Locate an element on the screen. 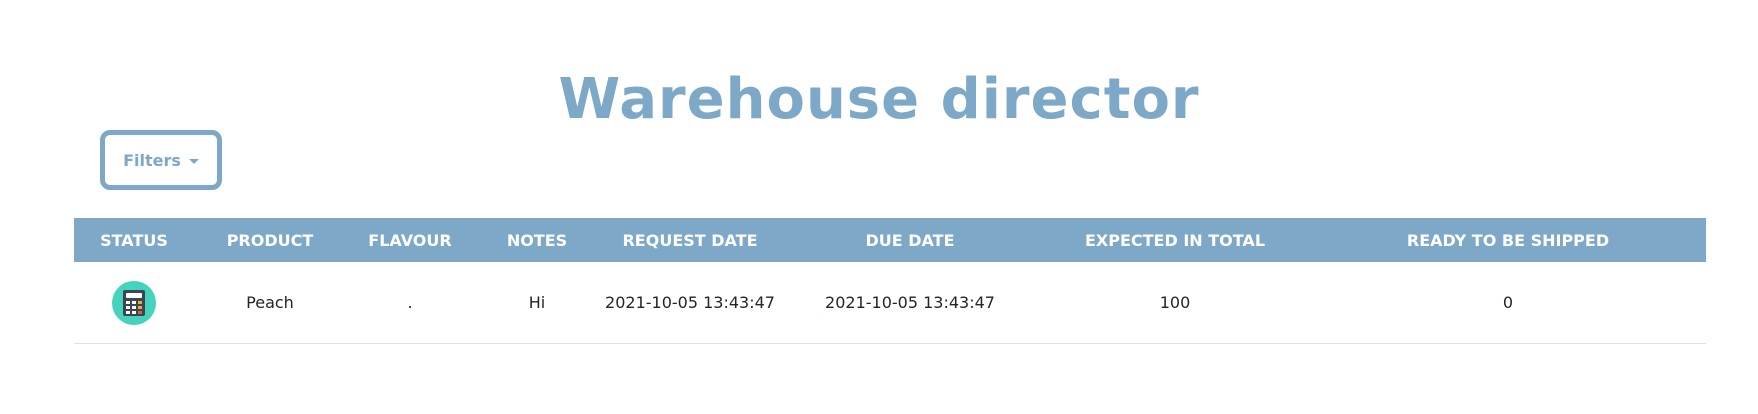 The width and height of the screenshot is (1758, 414). status-cell is located at coordinates (134, 303).